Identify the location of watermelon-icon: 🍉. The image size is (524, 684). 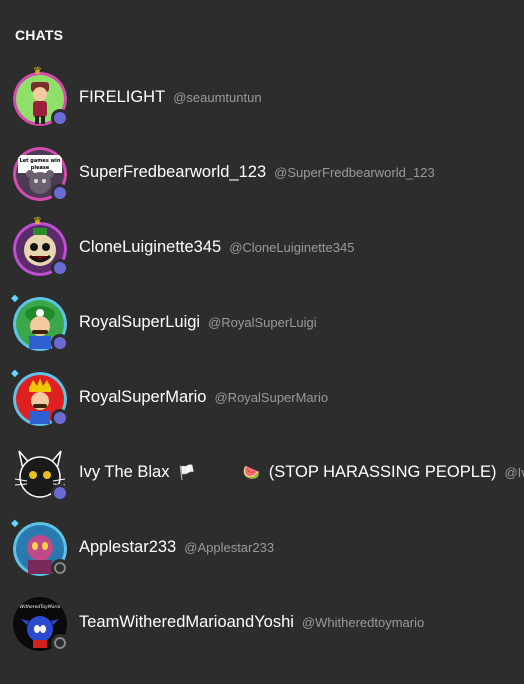
(251, 472).